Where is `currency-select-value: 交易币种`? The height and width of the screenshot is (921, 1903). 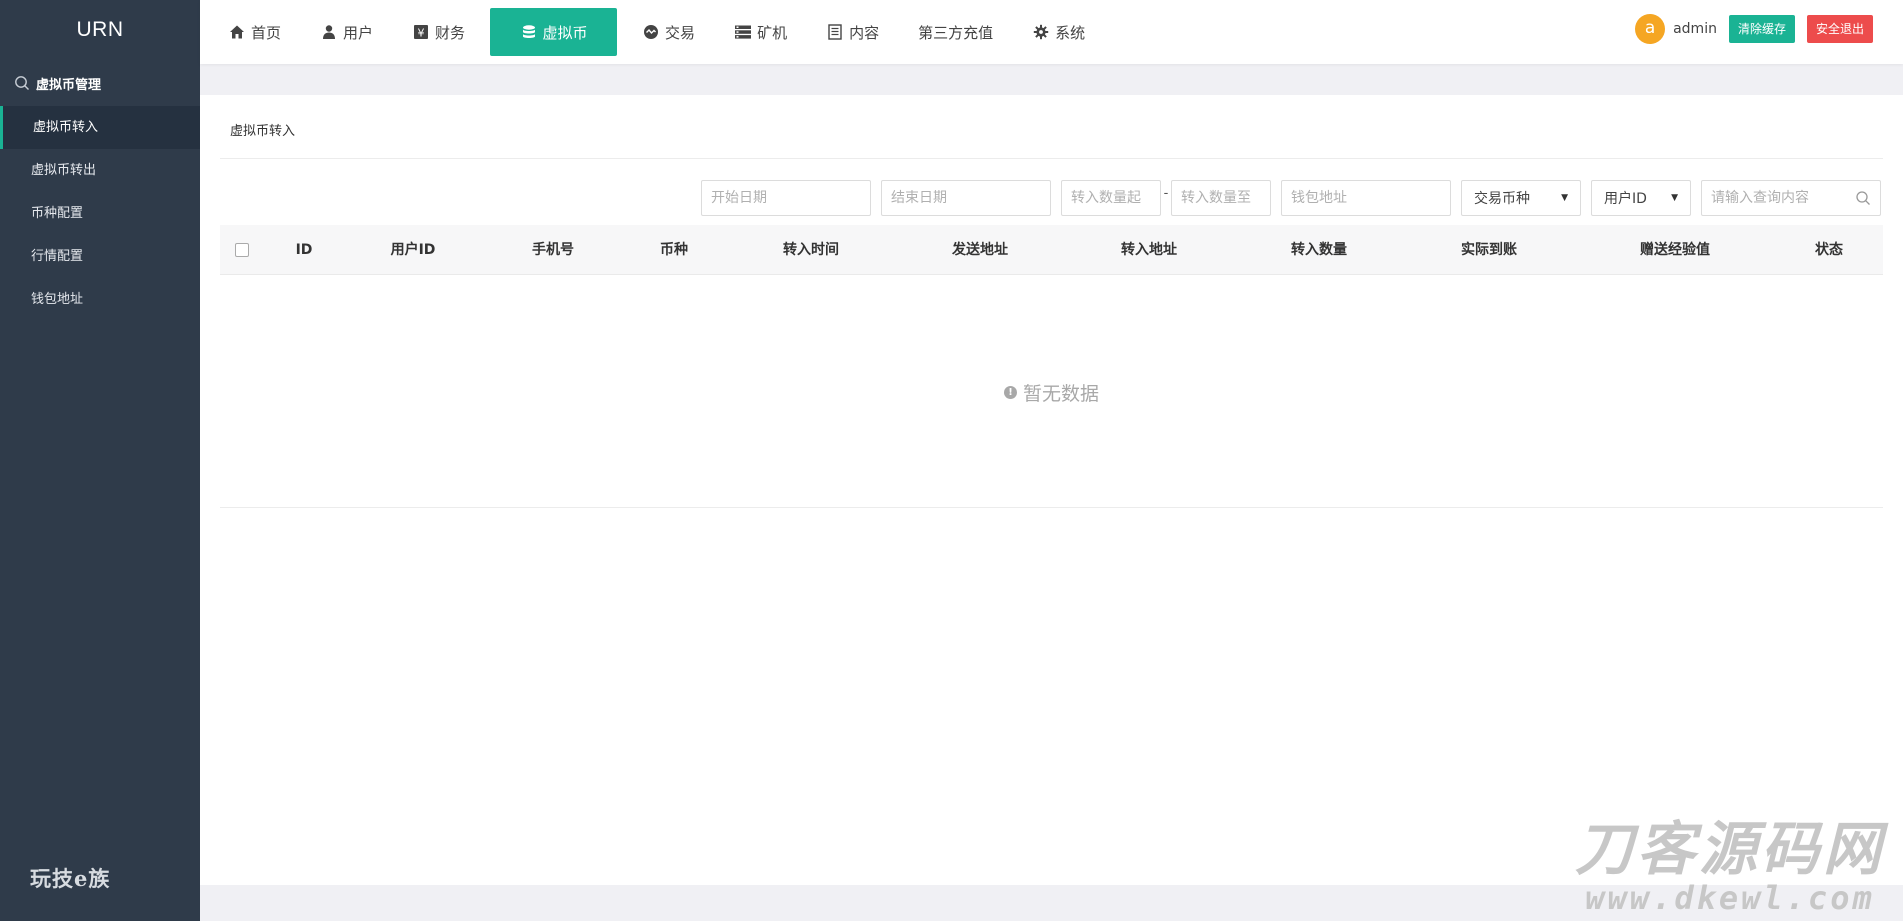
currency-select-value: 交易币种 is located at coordinates (1502, 199).